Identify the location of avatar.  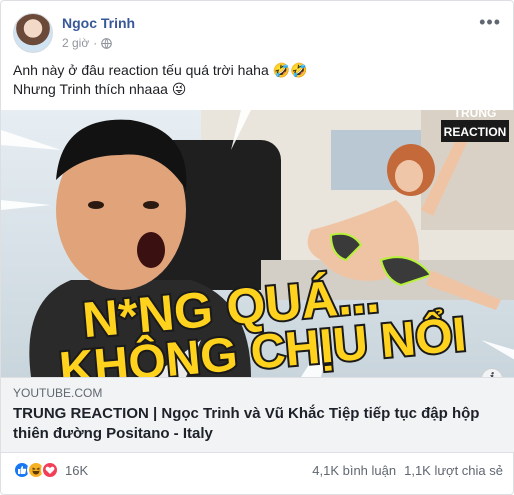
(33, 33).